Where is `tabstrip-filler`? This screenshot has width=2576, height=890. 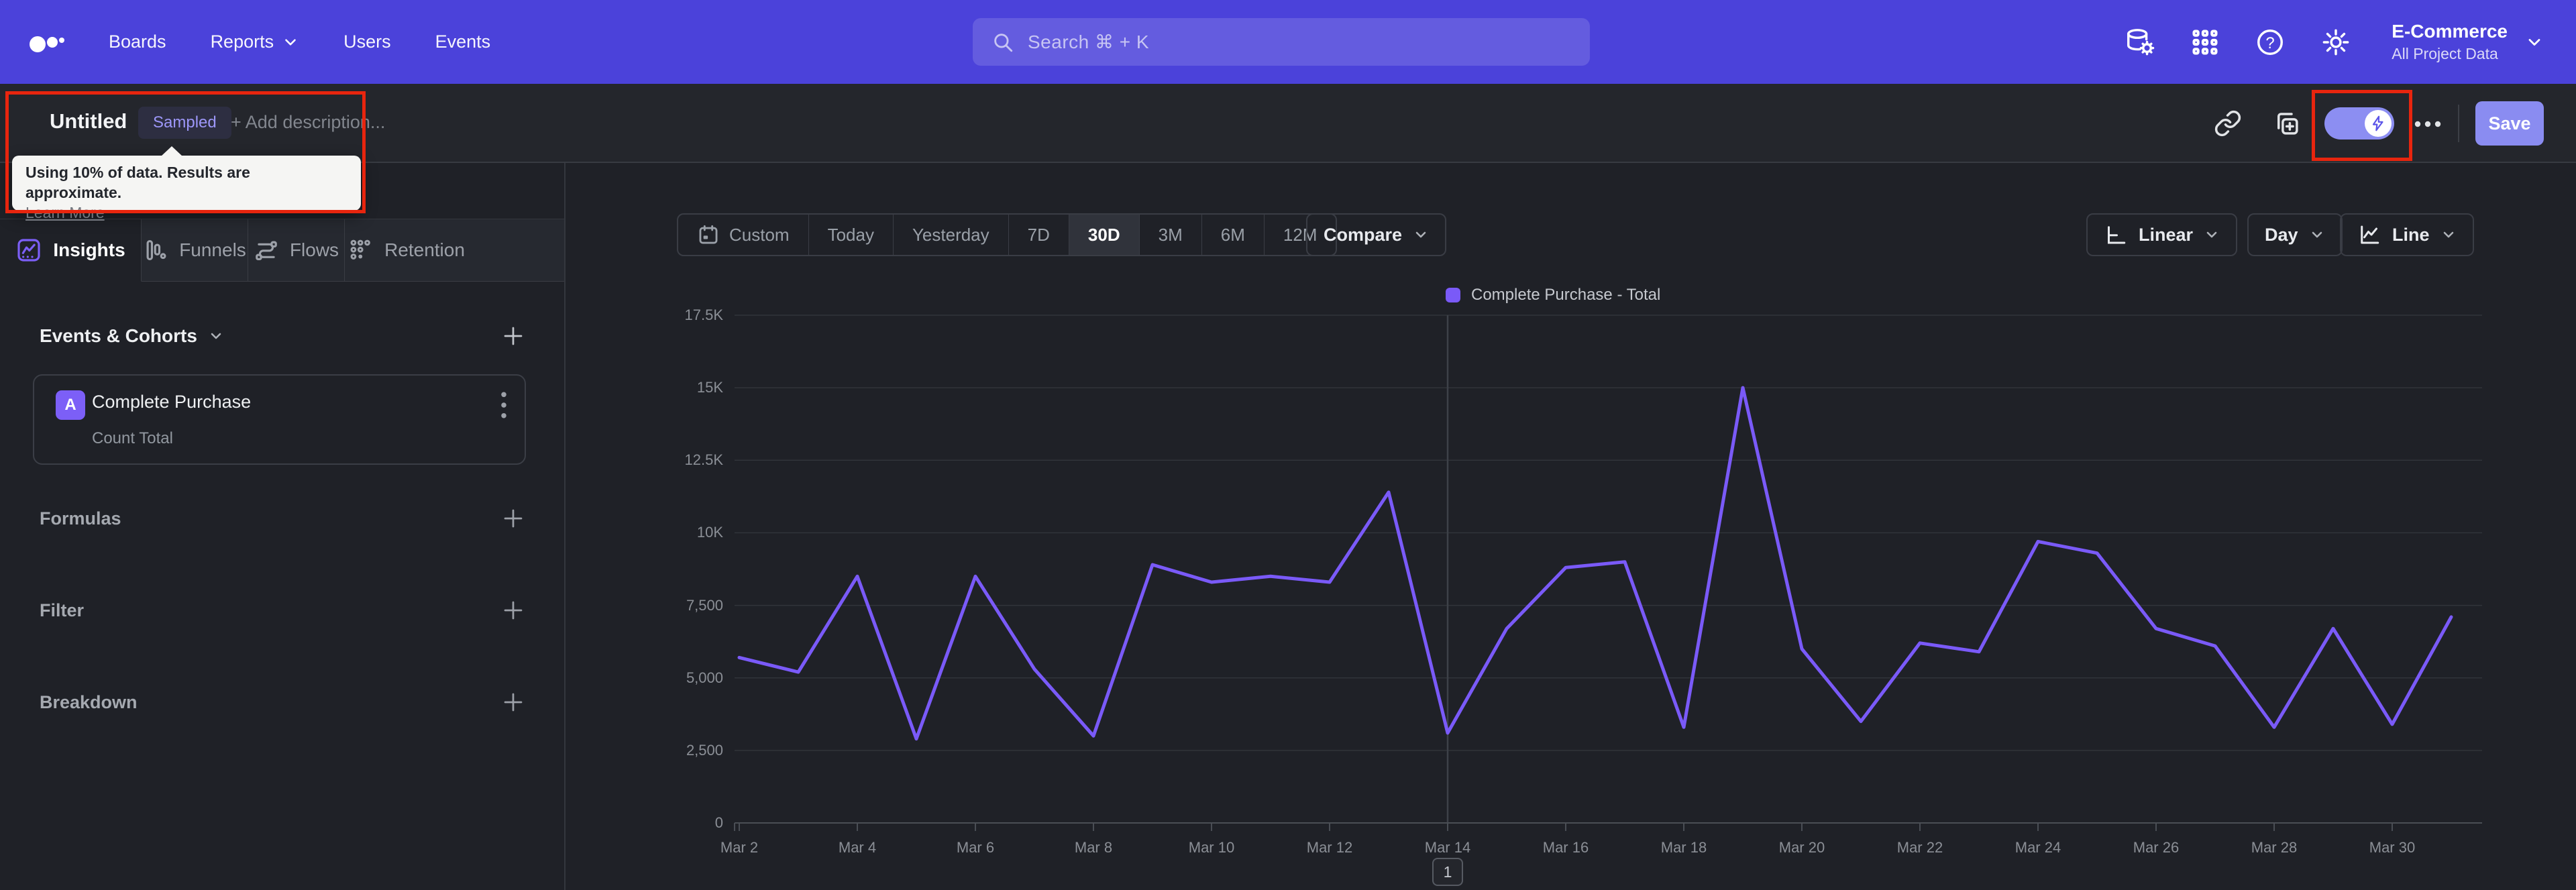
tabstrip-filler is located at coordinates (516, 250).